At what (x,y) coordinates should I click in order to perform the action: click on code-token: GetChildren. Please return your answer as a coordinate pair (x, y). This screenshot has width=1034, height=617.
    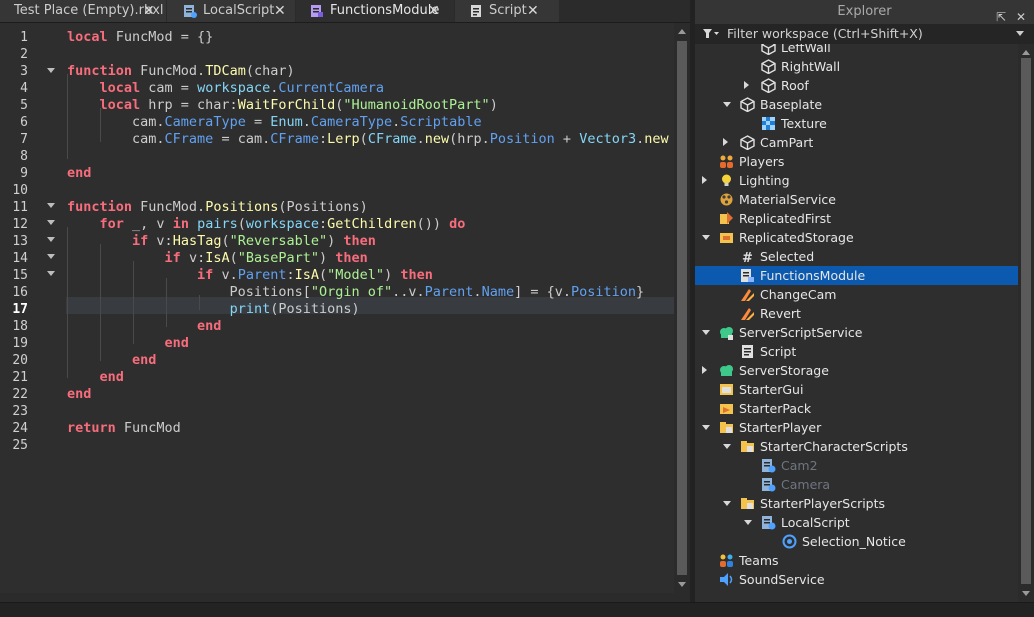
    Looking at the image, I should click on (372, 224).